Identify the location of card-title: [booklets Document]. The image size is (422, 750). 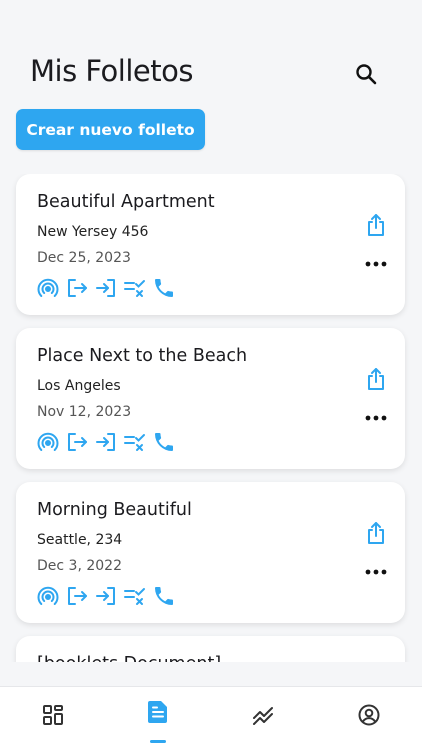
(129, 658).